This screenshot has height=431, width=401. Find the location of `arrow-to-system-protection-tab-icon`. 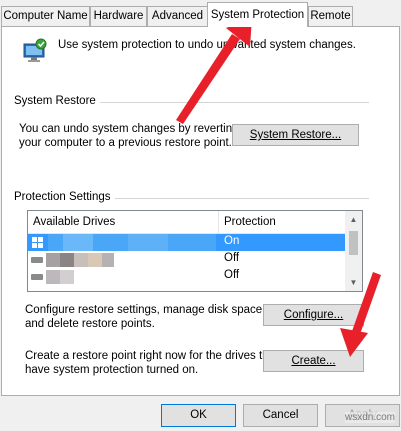

arrow-to-system-protection-tab-icon is located at coordinates (214, 71).